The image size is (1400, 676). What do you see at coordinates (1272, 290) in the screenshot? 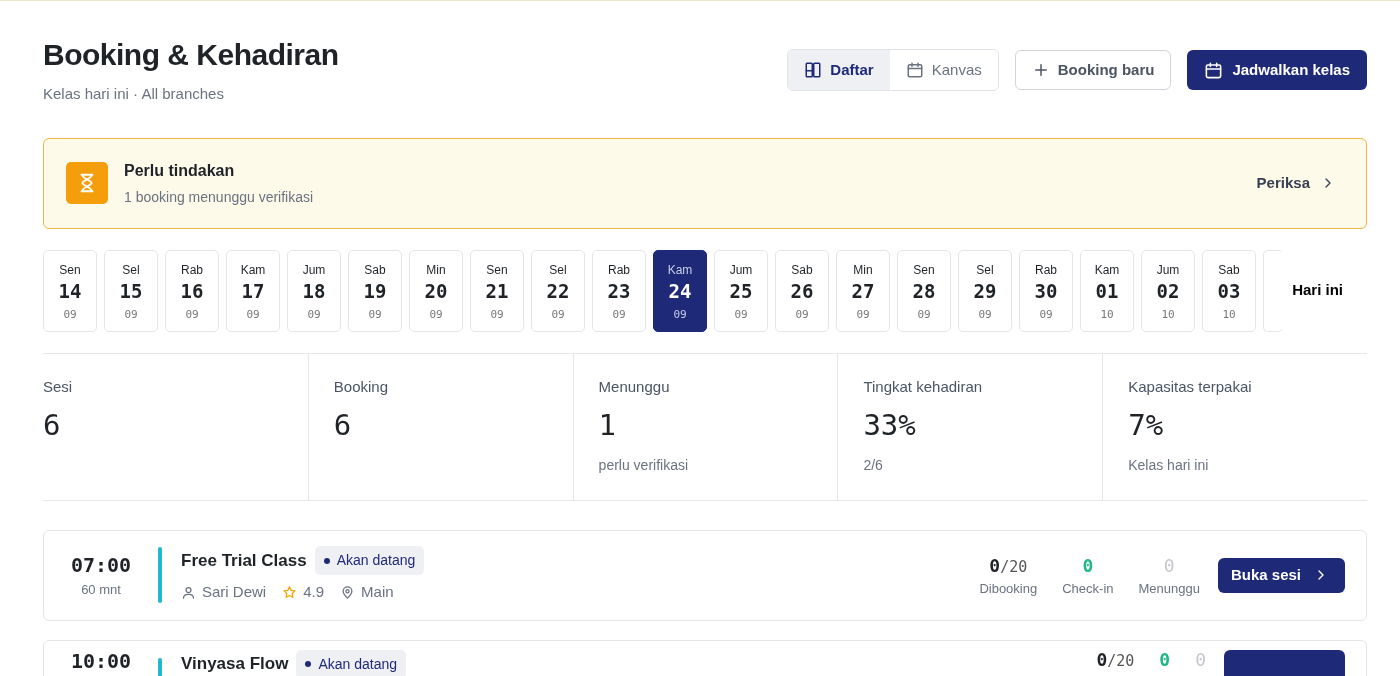
I see `date-tile` at bounding box center [1272, 290].